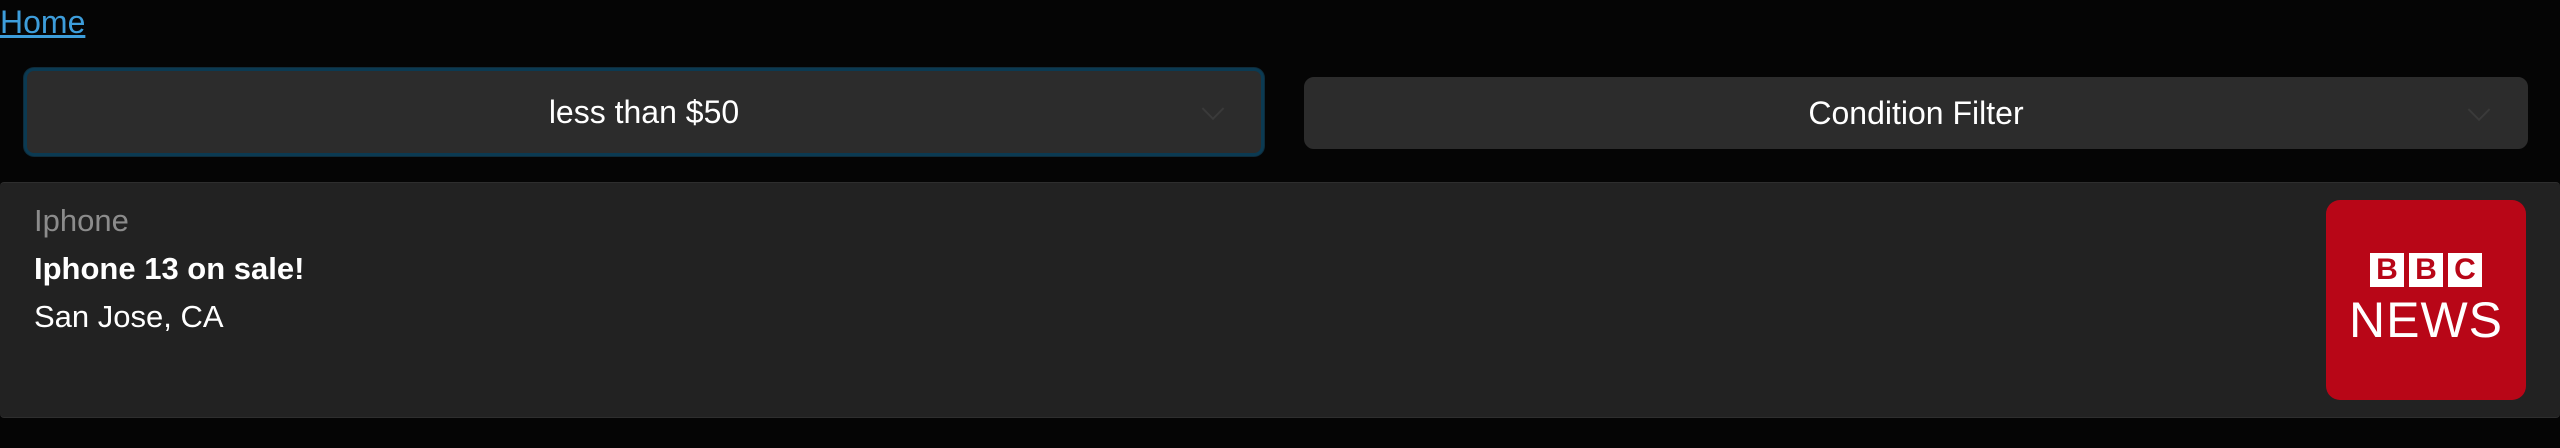  Describe the element at coordinates (81, 220) in the screenshot. I see `listing-category: Iphone` at that location.